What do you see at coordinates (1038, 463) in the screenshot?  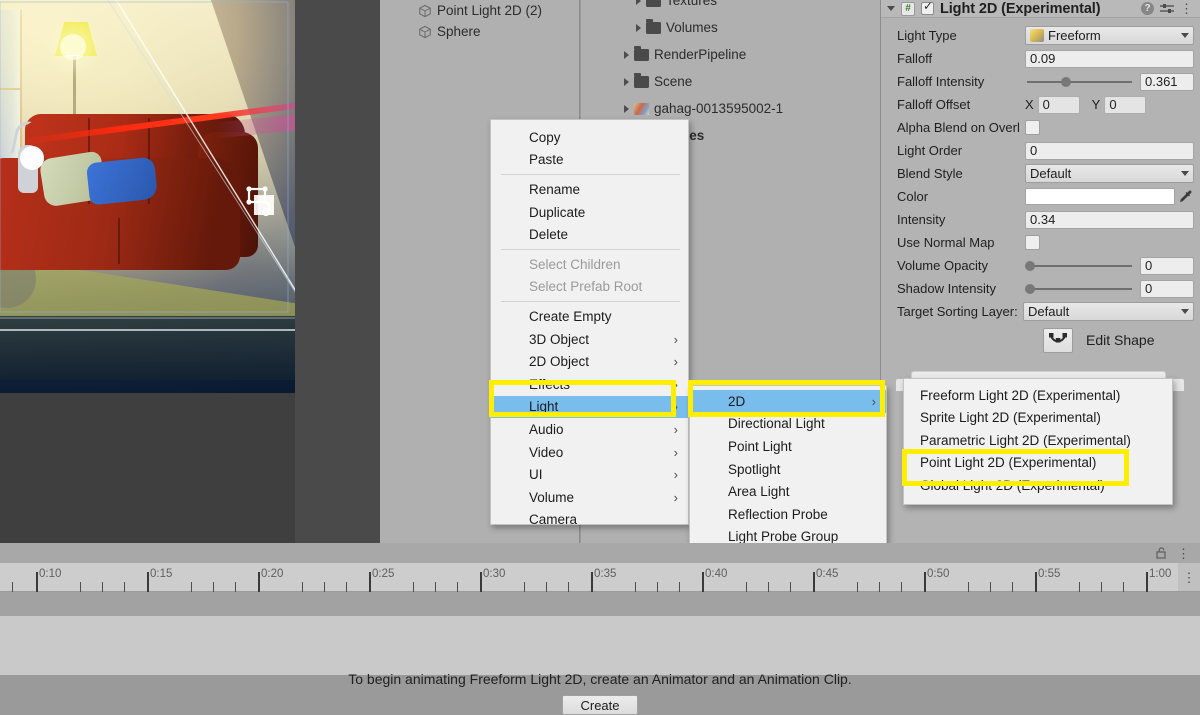 I see `menu-item-point-light-2d: Point Light 2D (Experimental)` at bounding box center [1038, 463].